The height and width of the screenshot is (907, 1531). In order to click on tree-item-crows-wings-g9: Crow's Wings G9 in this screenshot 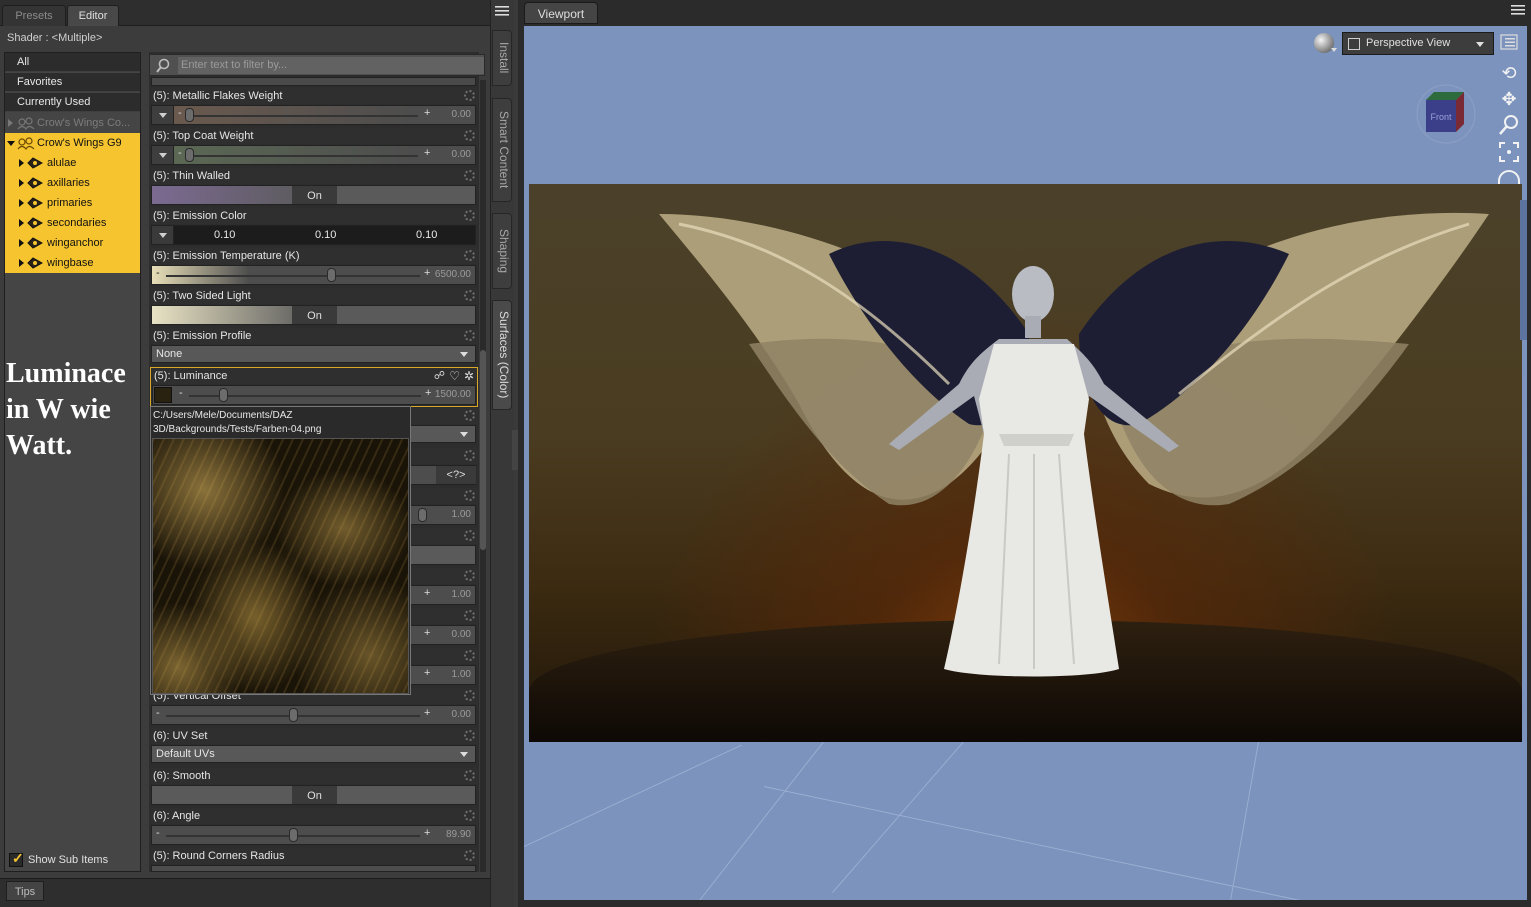, I will do `click(72, 143)`.